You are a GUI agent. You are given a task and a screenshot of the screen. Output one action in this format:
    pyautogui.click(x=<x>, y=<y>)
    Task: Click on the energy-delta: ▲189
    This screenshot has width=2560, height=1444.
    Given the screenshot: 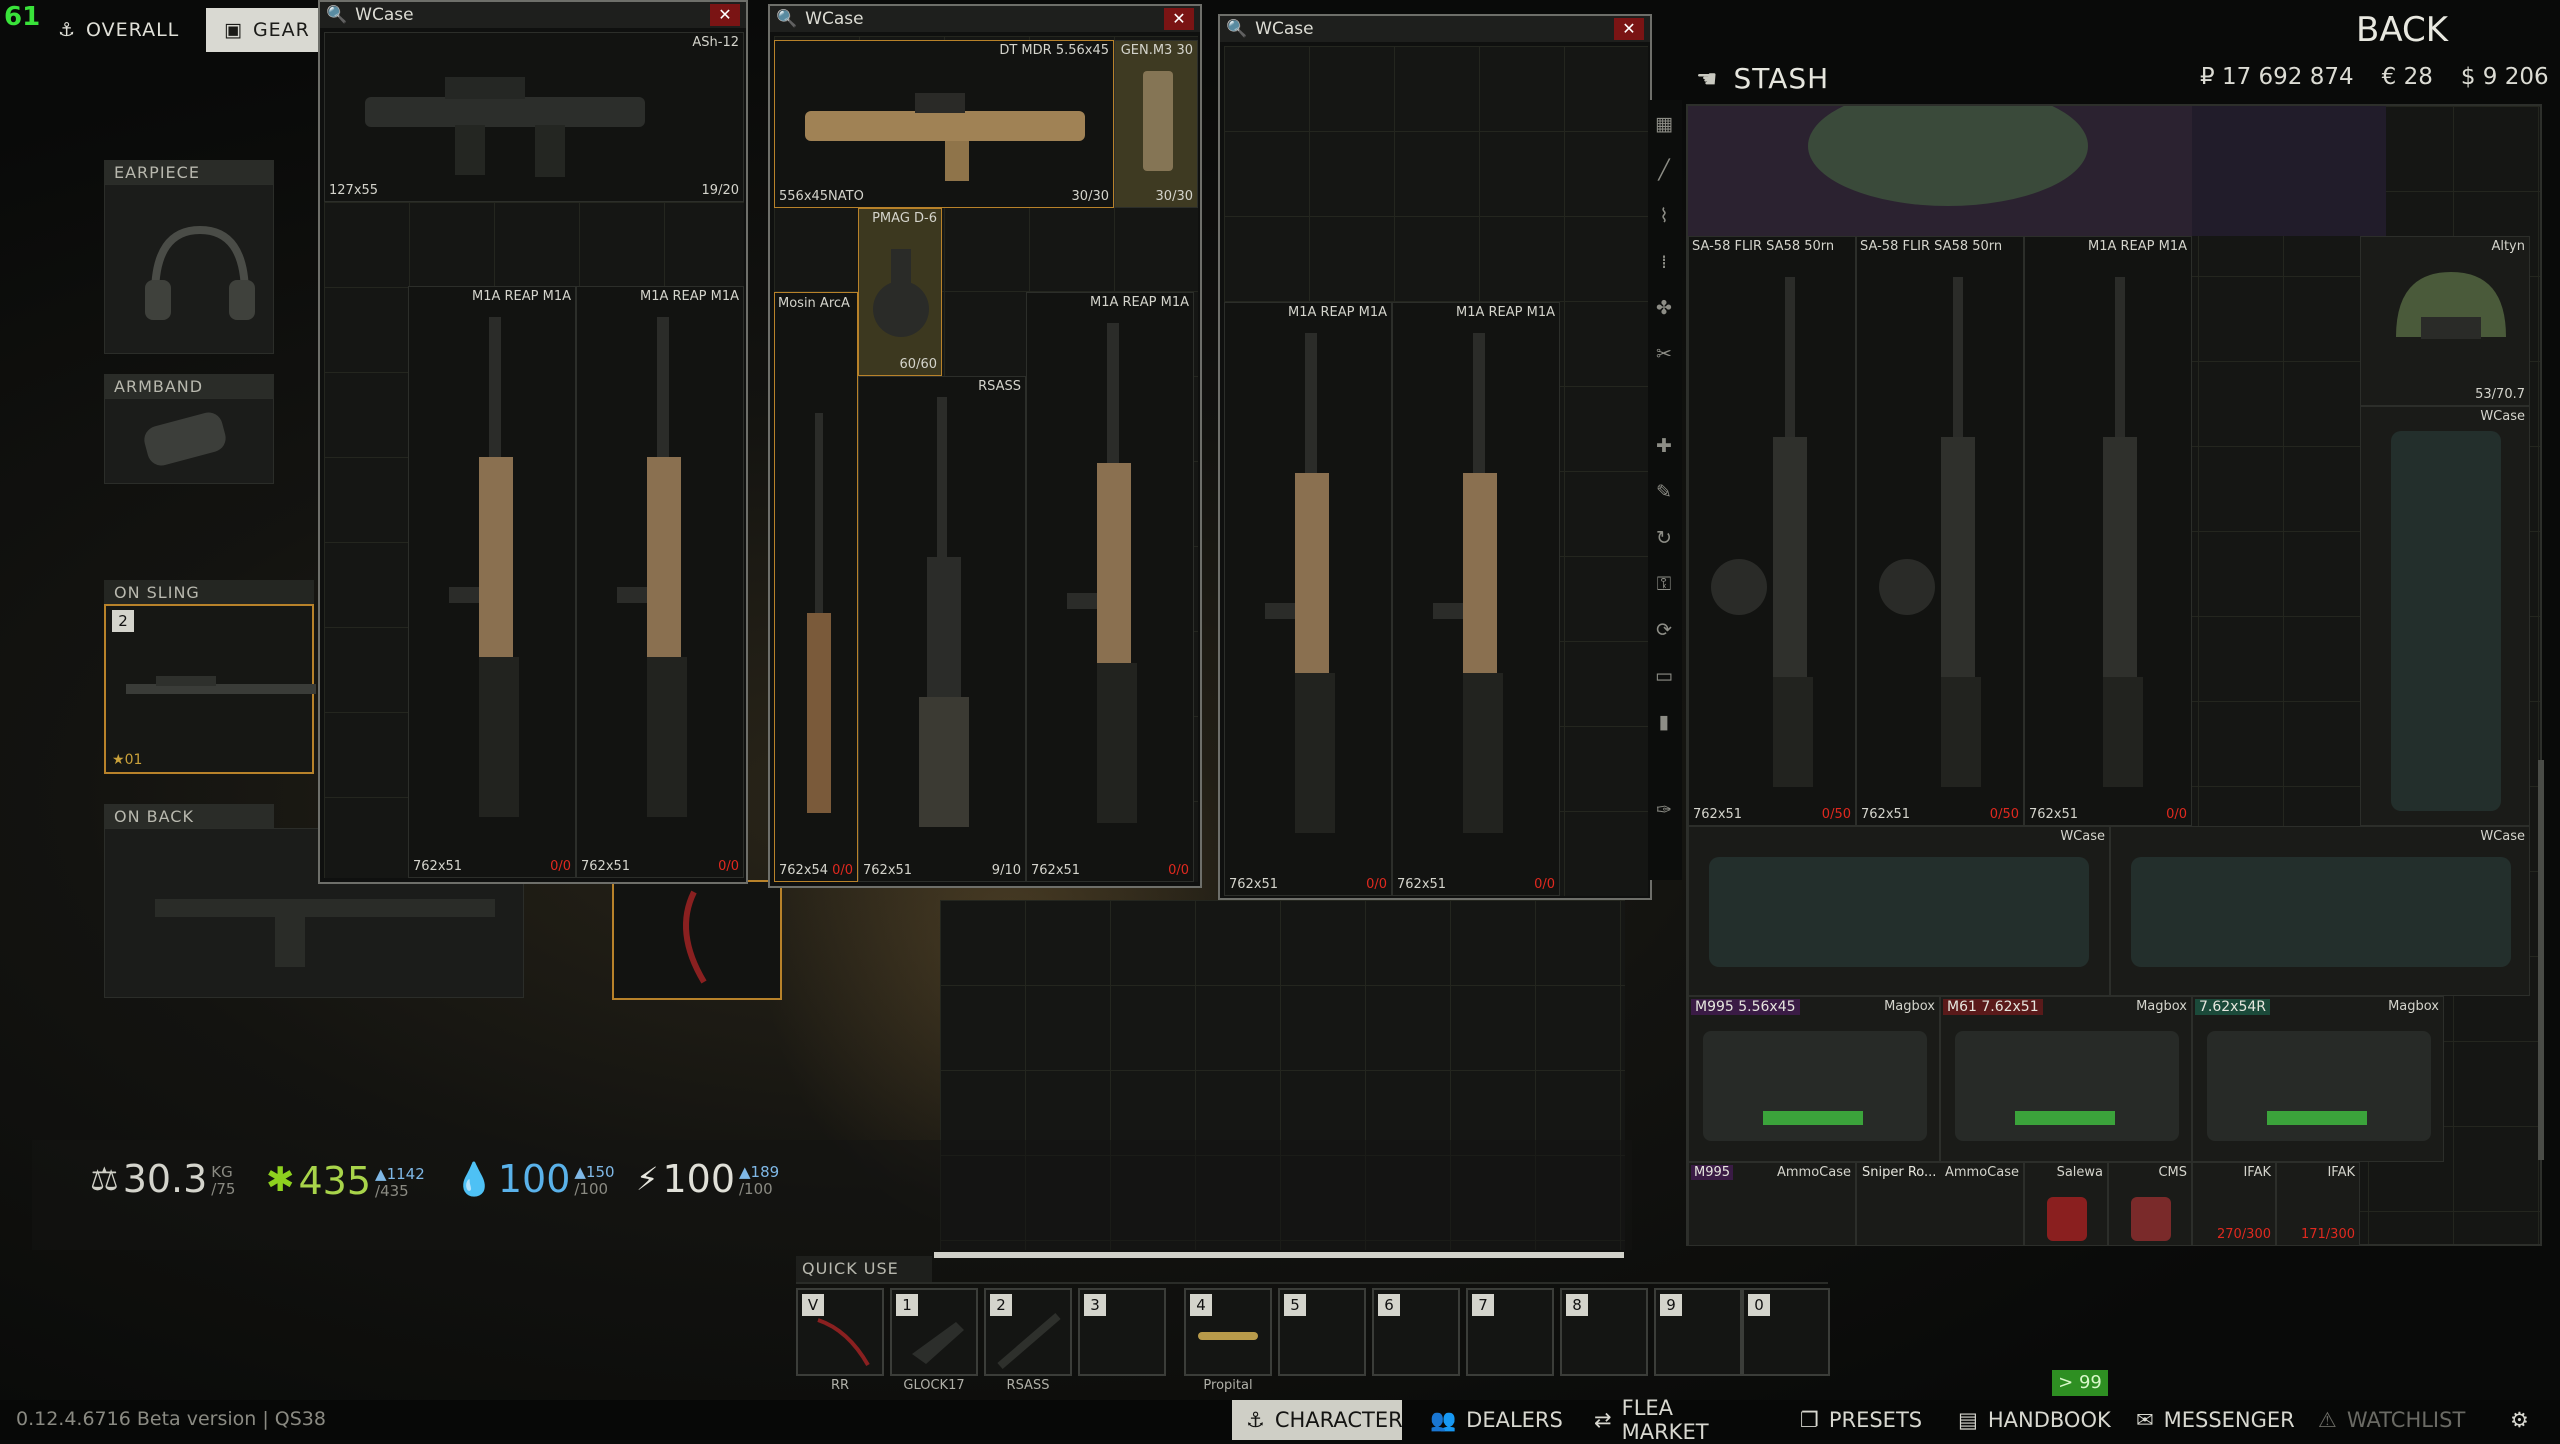 What is the action you would take?
    pyautogui.click(x=759, y=1172)
    